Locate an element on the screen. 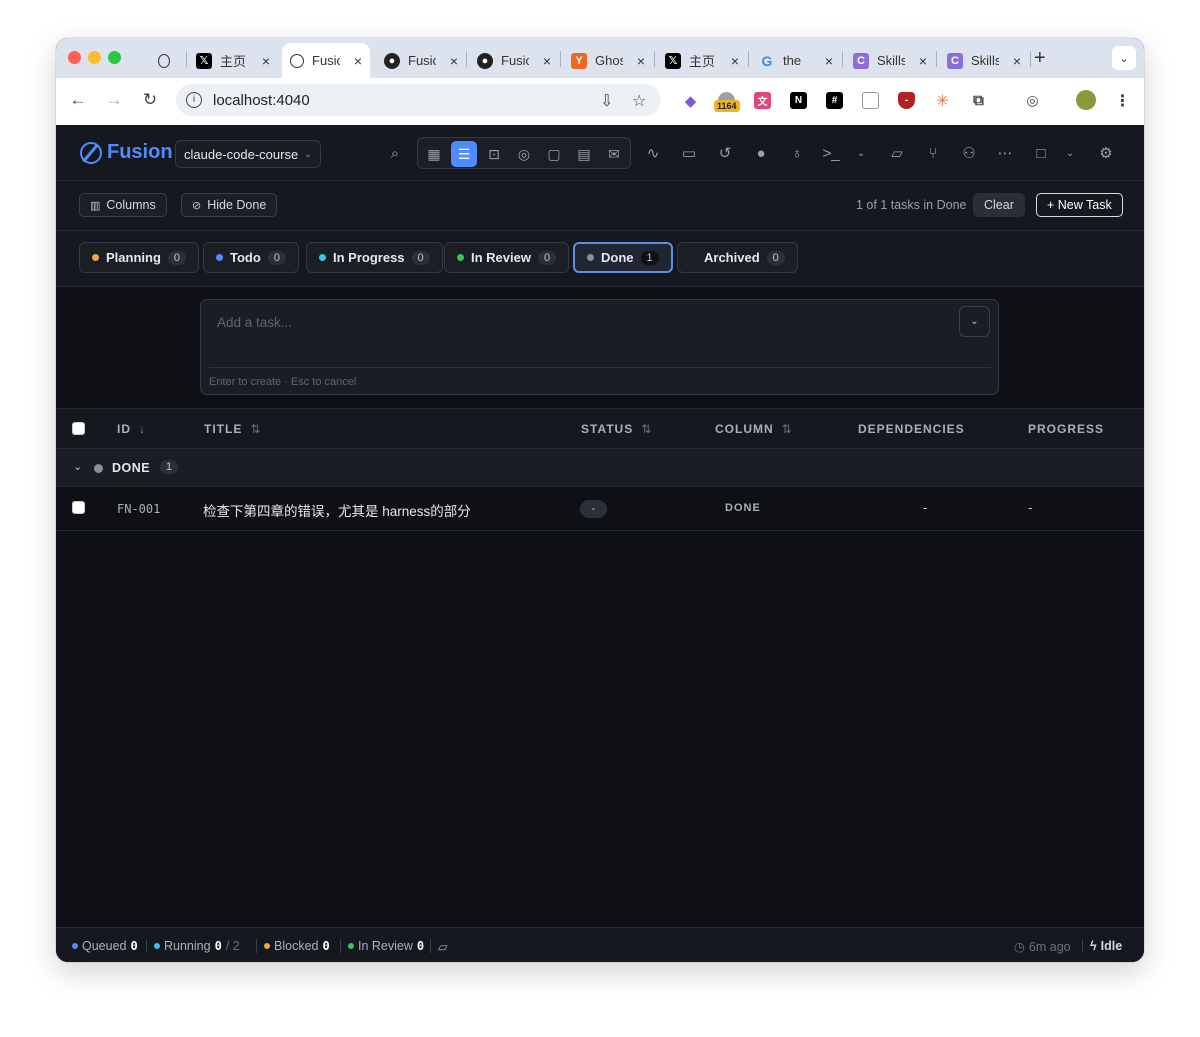  bookmark-star-icon: ☆ is located at coordinates (639, 101).